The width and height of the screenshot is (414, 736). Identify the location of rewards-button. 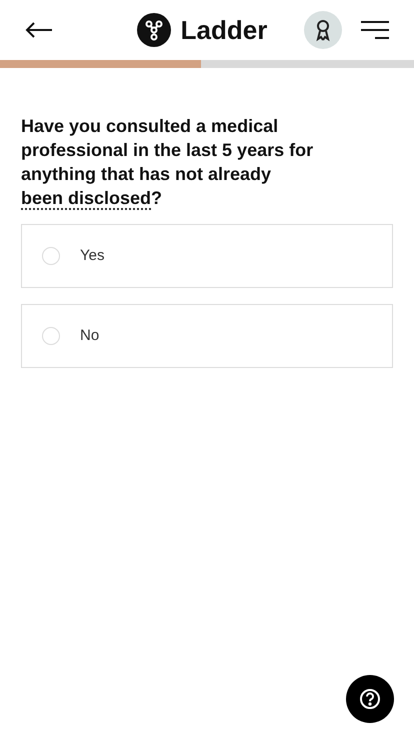
(323, 30).